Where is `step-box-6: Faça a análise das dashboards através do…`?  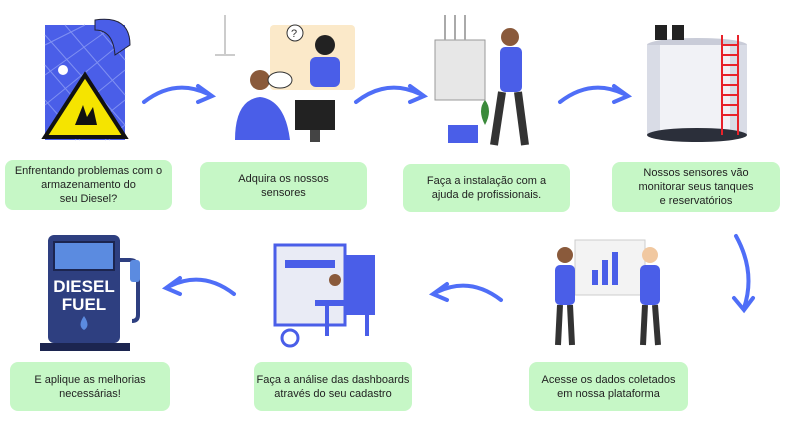 step-box-6: Faça a análise das dashboards através do… is located at coordinates (333, 386).